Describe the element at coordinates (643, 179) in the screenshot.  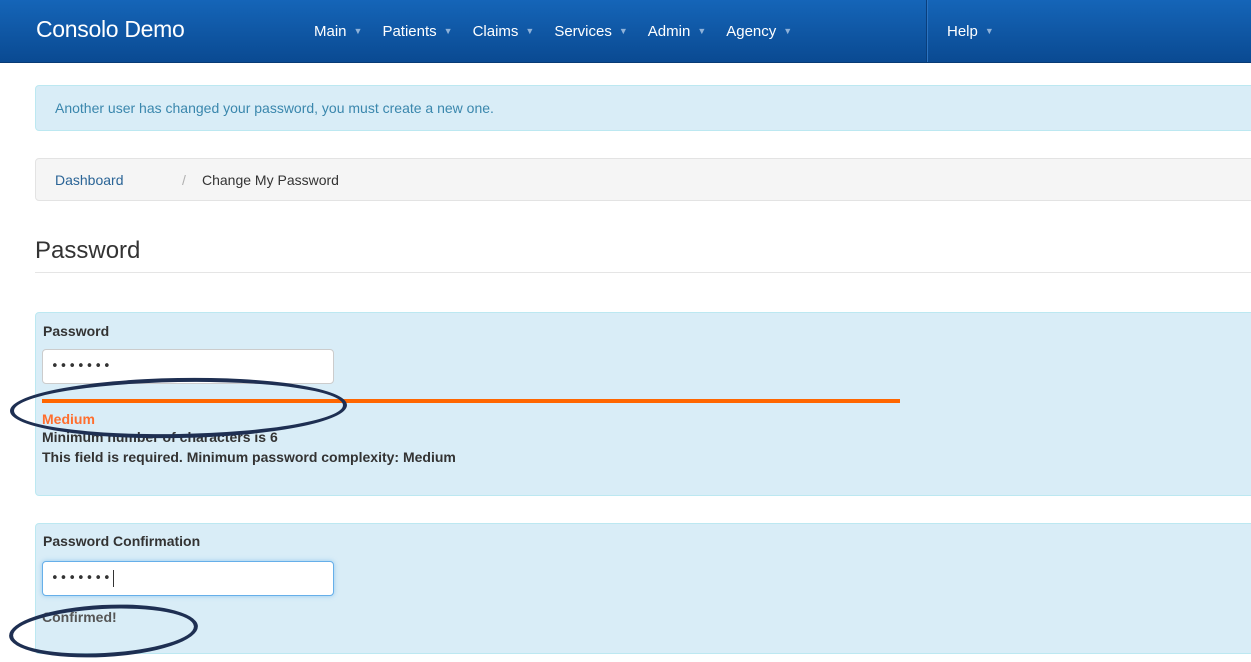
I see `breadcrumb: Dashboard / Change My Password` at that location.